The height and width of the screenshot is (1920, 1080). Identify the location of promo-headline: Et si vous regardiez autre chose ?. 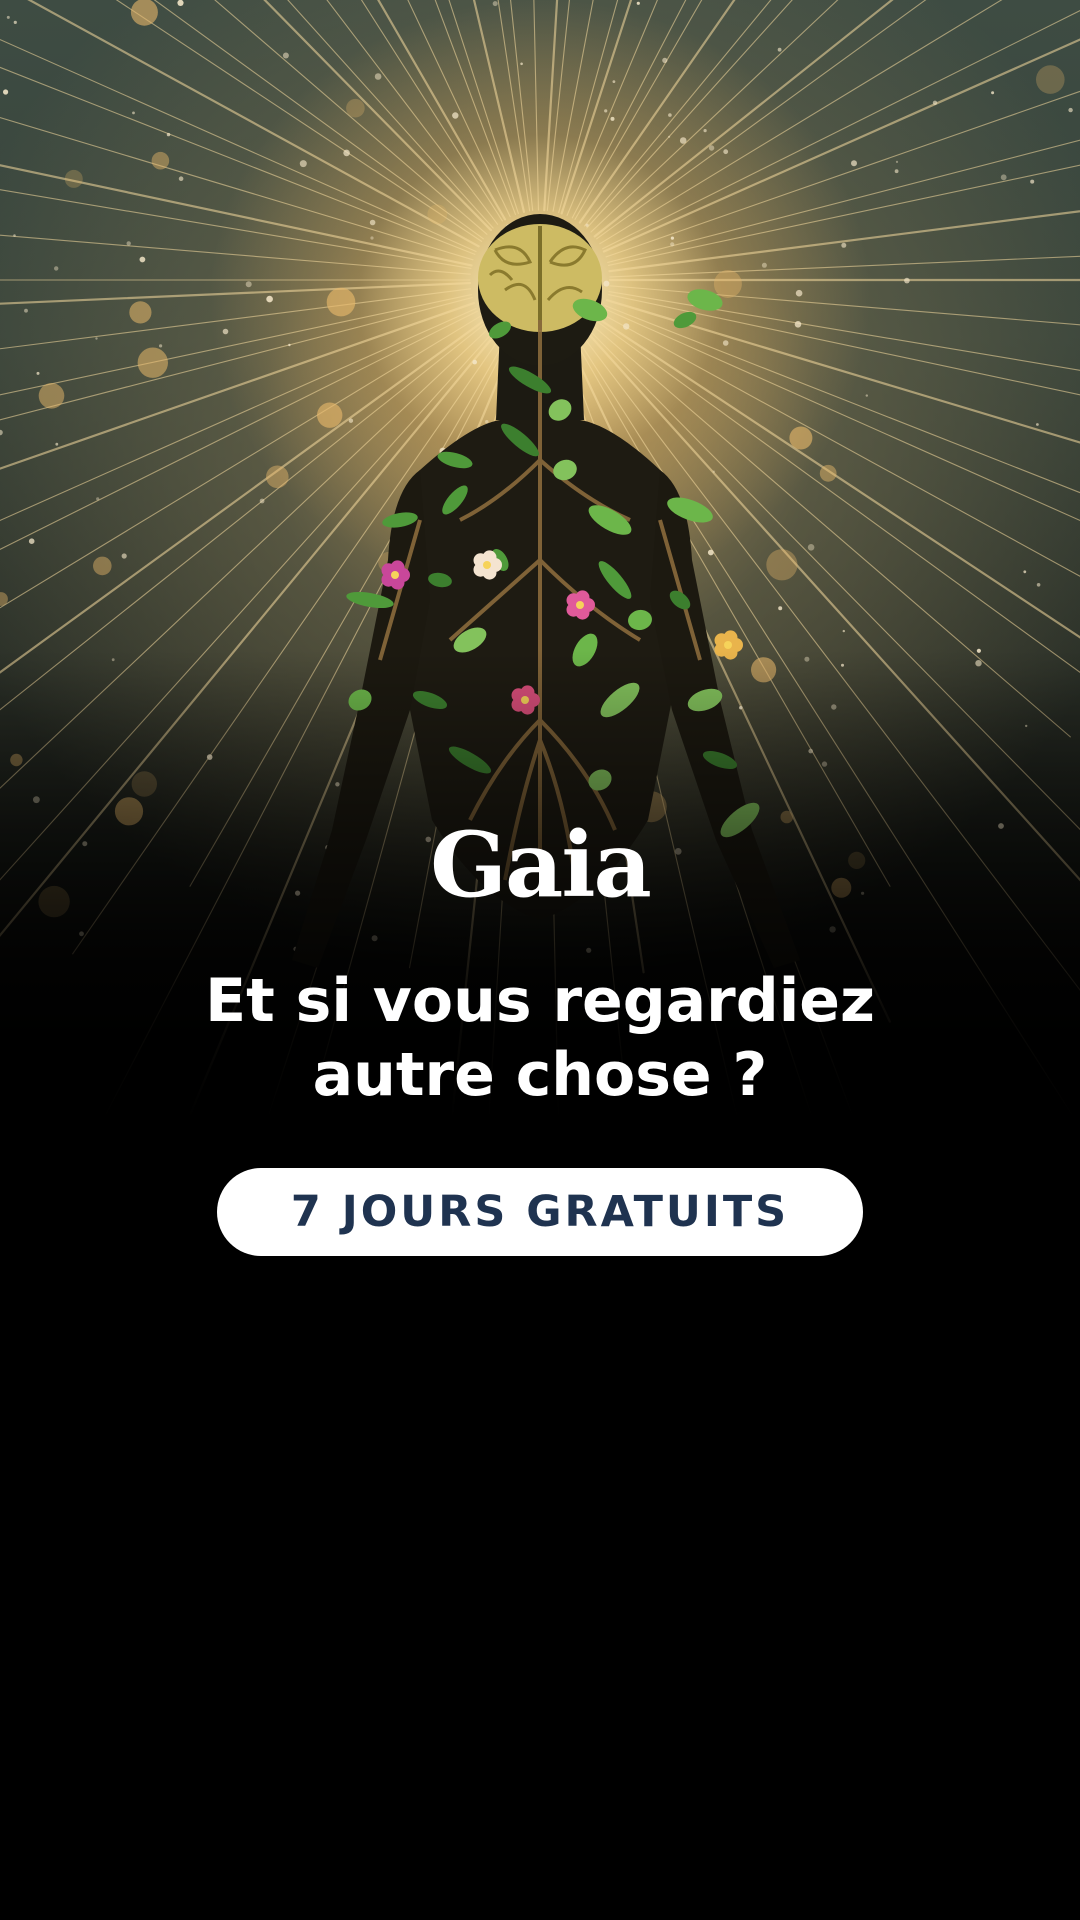
(540, 1038).